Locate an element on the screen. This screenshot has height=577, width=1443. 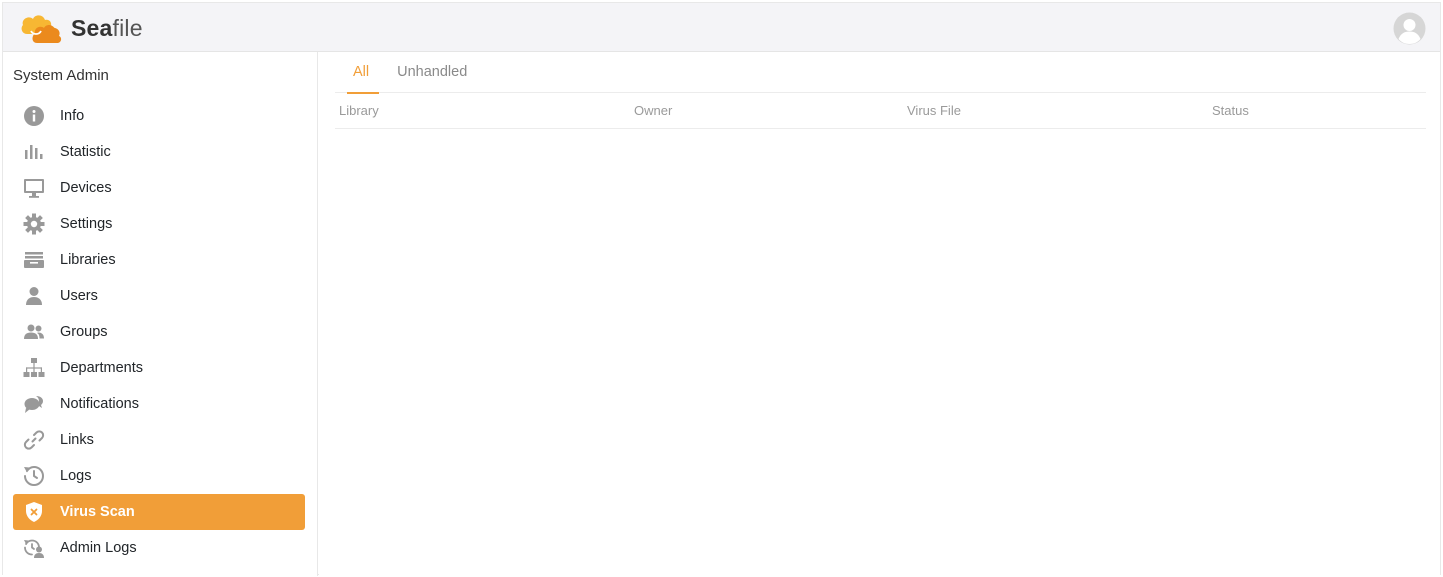
virus-scan-table: Library Owner Virus File Status is located at coordinates (880, 111).